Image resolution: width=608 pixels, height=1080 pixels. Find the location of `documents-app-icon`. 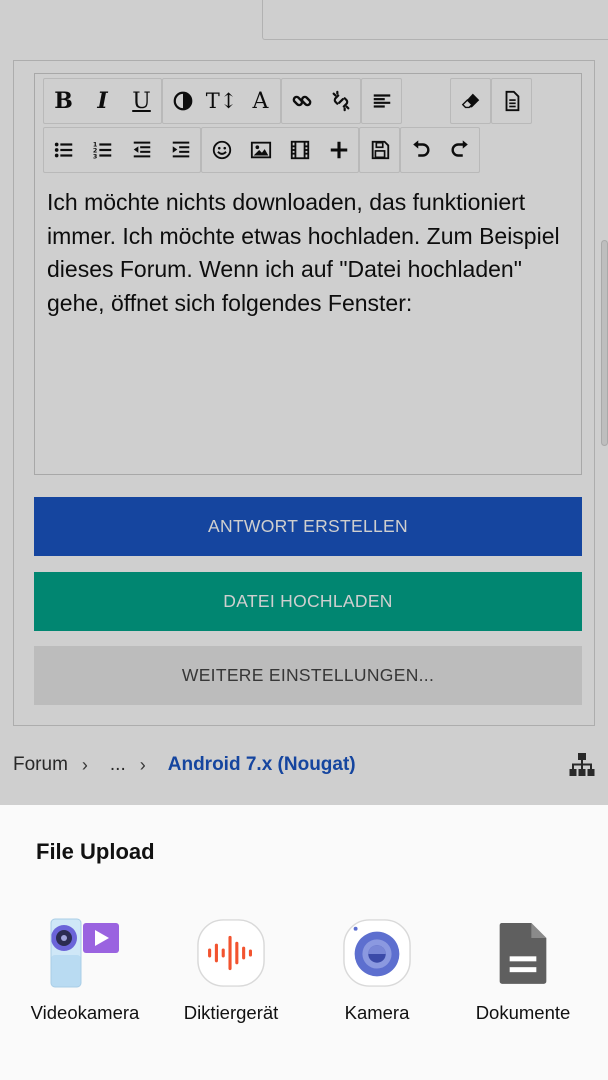

documents-app-icon is located at coordinates (523, 953).